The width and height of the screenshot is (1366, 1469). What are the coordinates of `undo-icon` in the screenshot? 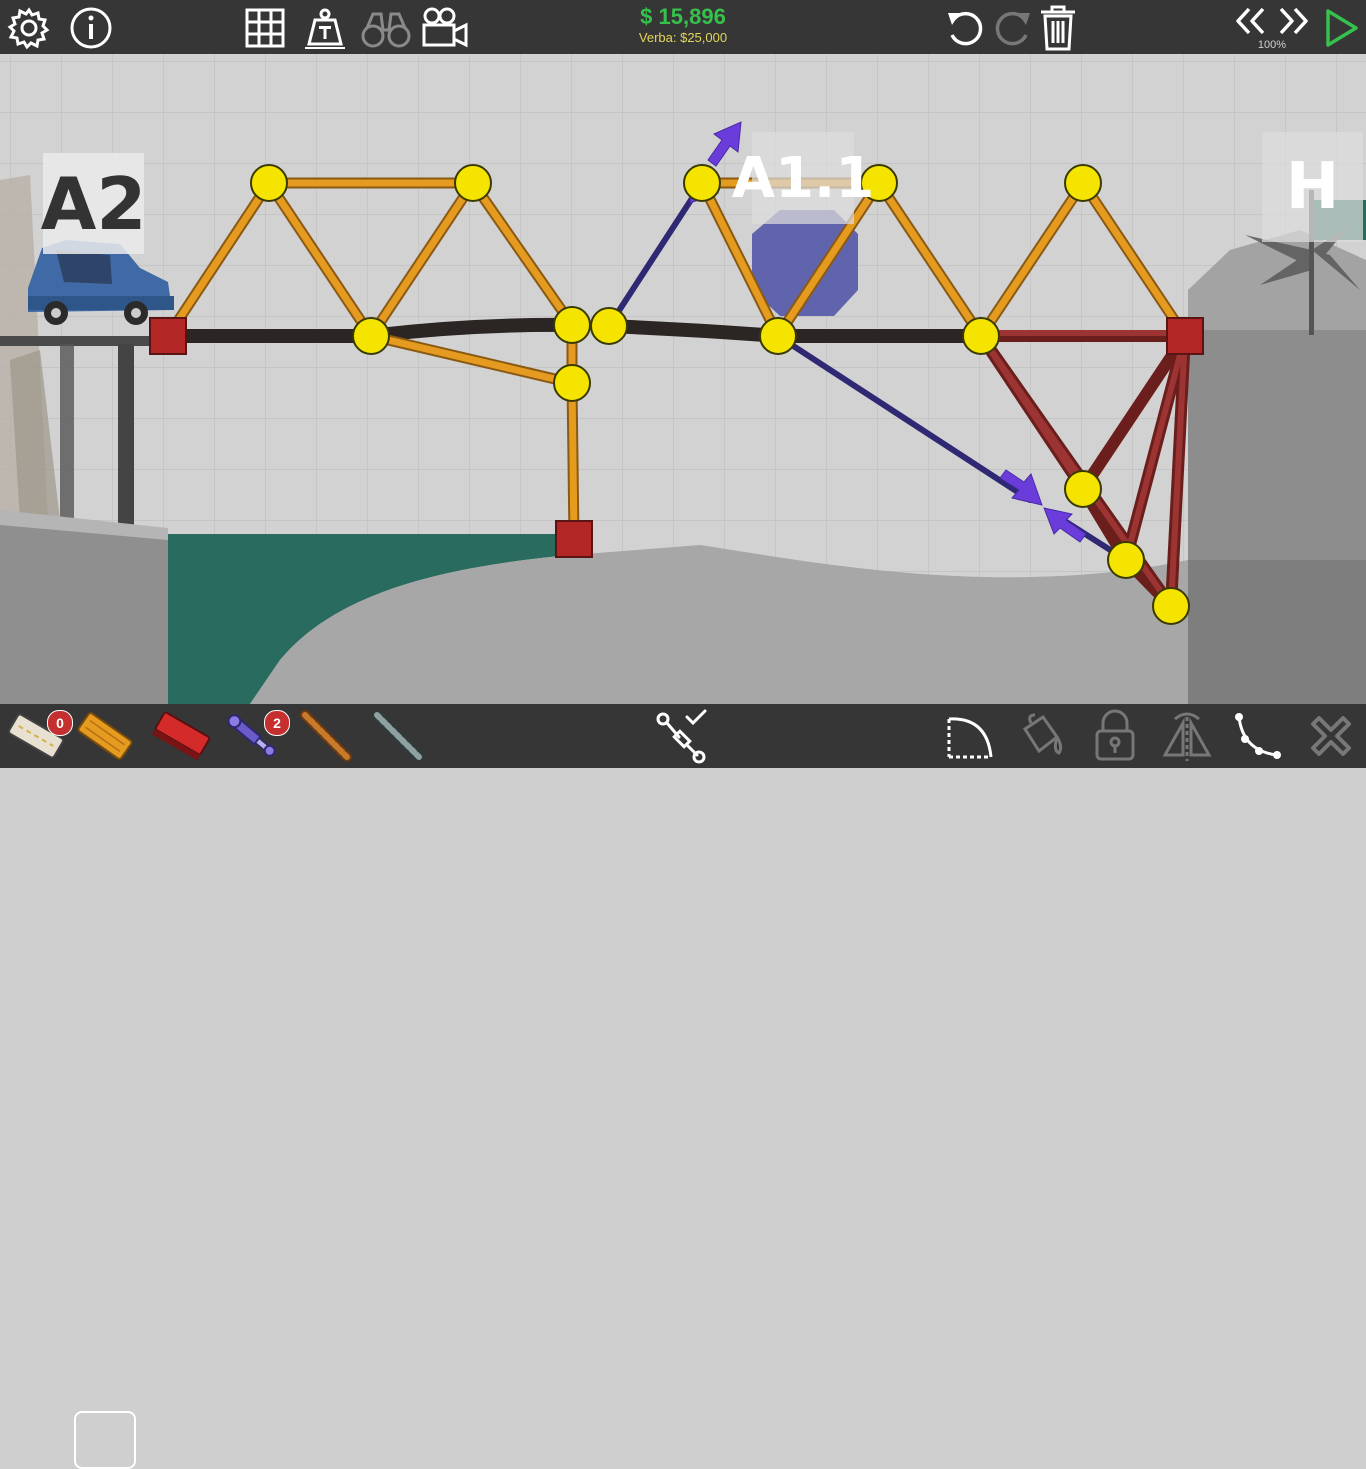 It's located at (965, 28).